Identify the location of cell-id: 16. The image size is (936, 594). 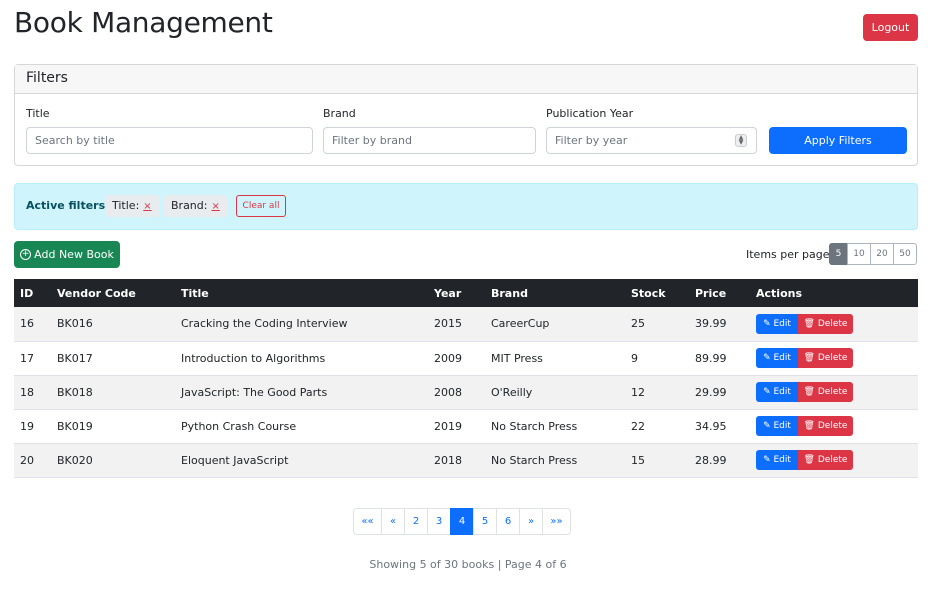
(32, 324).